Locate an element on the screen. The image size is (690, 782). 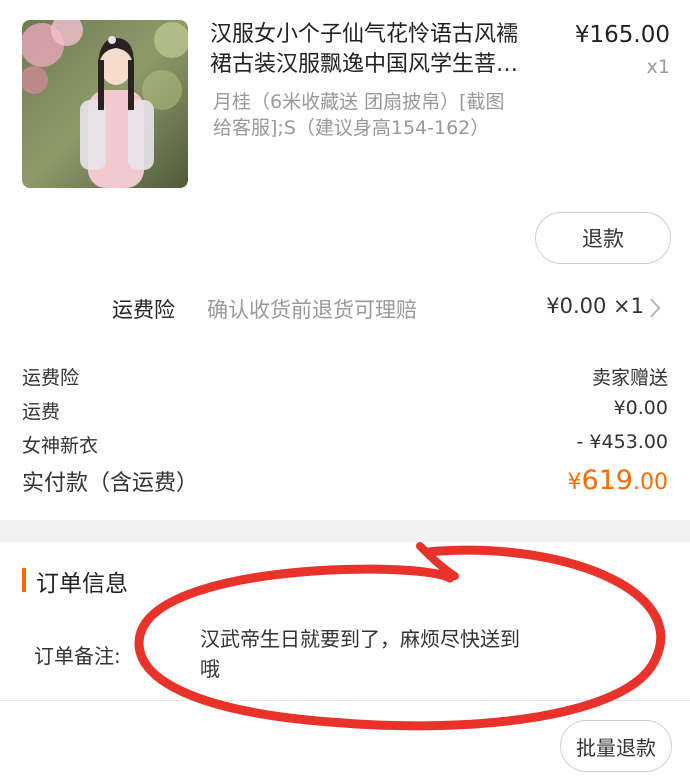
summary-row-value: 卖家赠送 is located at coordinates (629, 378).